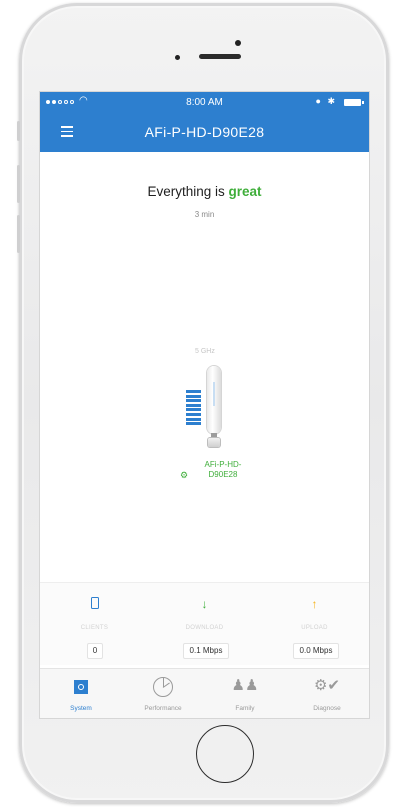  I want to click on tab-system: System, so click(81, 693).